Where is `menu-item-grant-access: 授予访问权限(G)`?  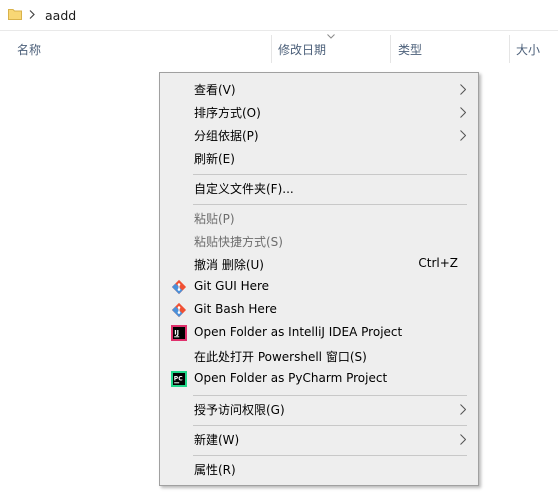 menu-item-grant-access: 授予访问权限(G) is located at coordinates (319, 409).